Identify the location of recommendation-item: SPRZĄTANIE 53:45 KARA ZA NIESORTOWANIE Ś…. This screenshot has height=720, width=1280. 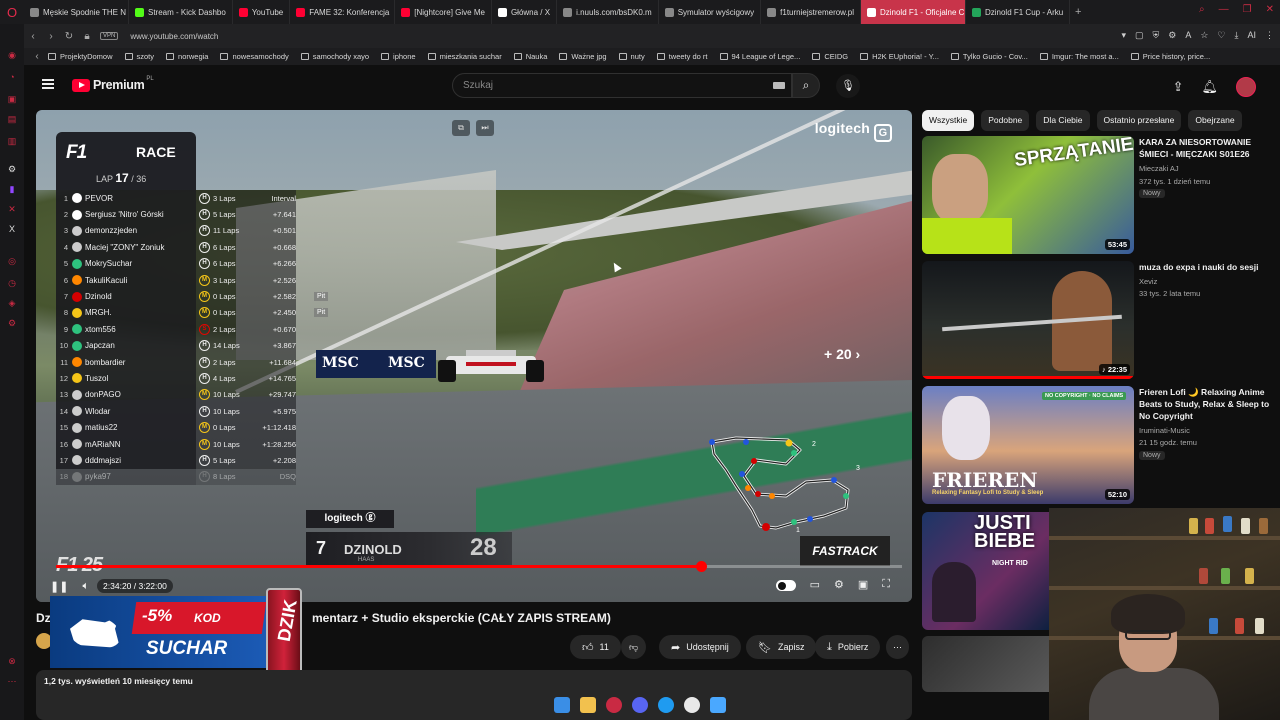
(1101, 196).